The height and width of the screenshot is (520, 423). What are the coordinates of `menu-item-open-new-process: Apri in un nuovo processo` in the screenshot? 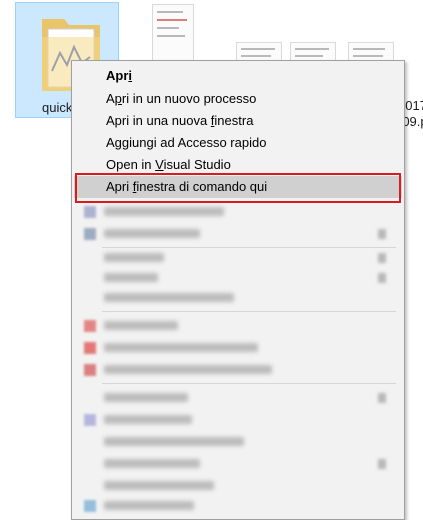 It's located at (238, 99).